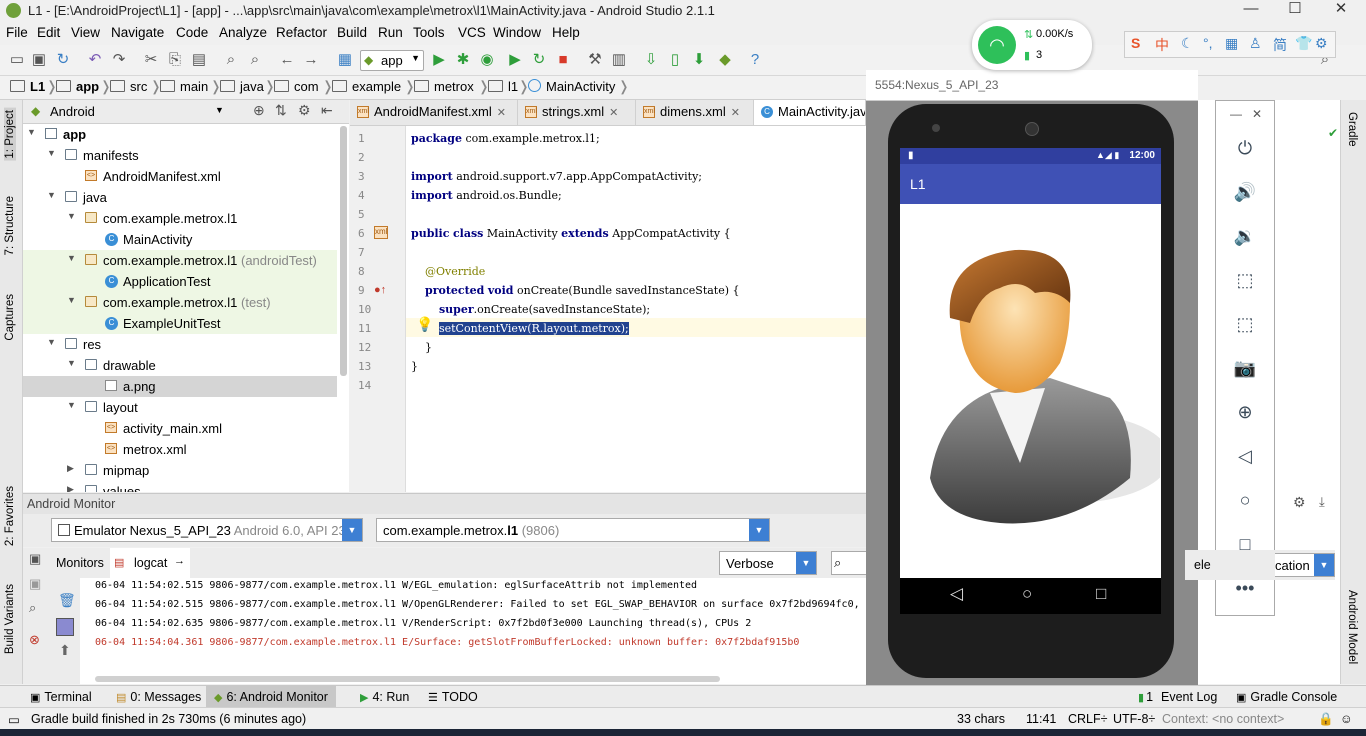 The height and width of the screenshot is (736, 1366). Describe the element at coordinates (1245, 324) in the screenshot. I see `rotate-right-icon: ⬚` at that location.